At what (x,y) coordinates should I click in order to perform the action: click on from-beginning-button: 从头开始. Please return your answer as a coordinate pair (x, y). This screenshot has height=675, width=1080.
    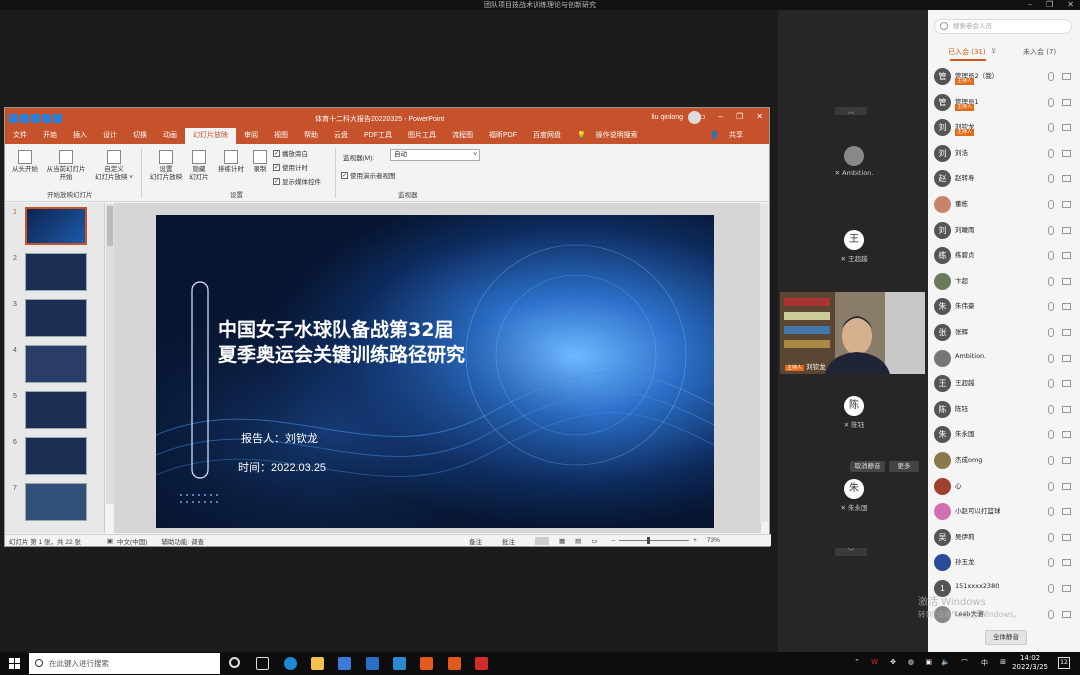
    Looking at the image, I should click on (25, 162).